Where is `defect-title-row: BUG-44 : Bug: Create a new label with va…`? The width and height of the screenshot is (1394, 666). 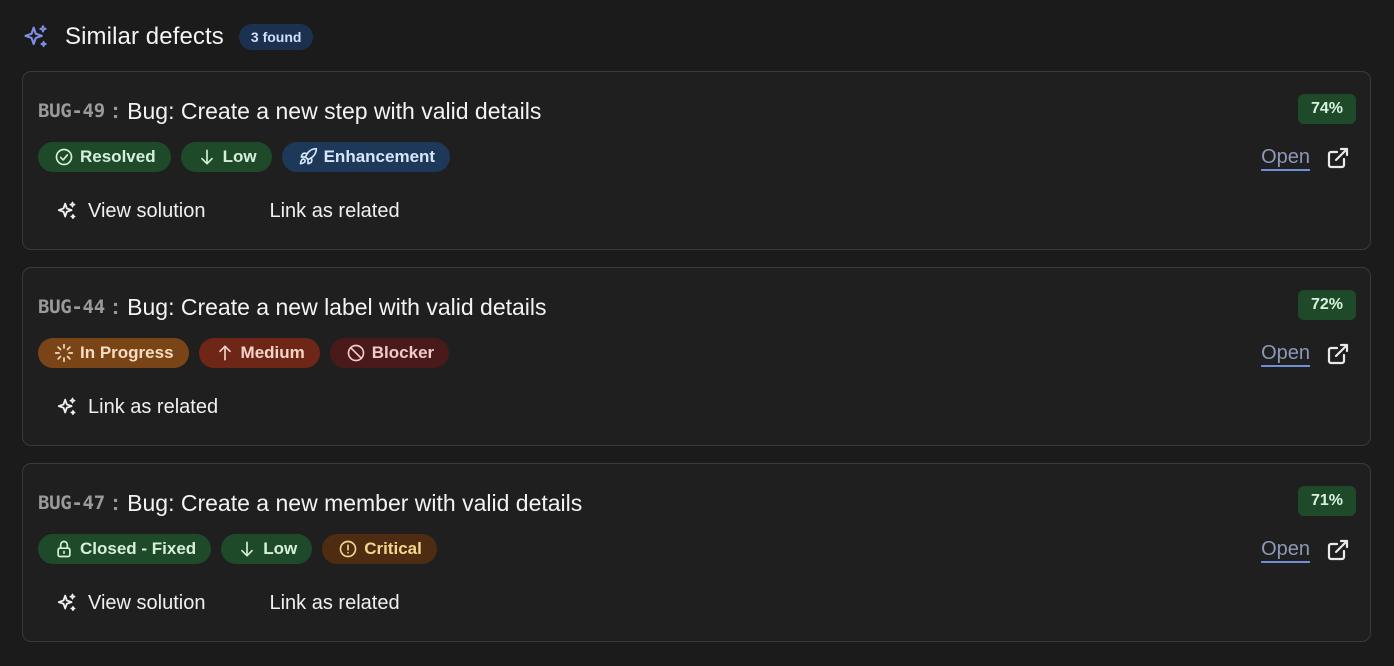
defect-title-row: BUG-44 : Bug: Create a new label with va… is located at coordinates (292, 307).